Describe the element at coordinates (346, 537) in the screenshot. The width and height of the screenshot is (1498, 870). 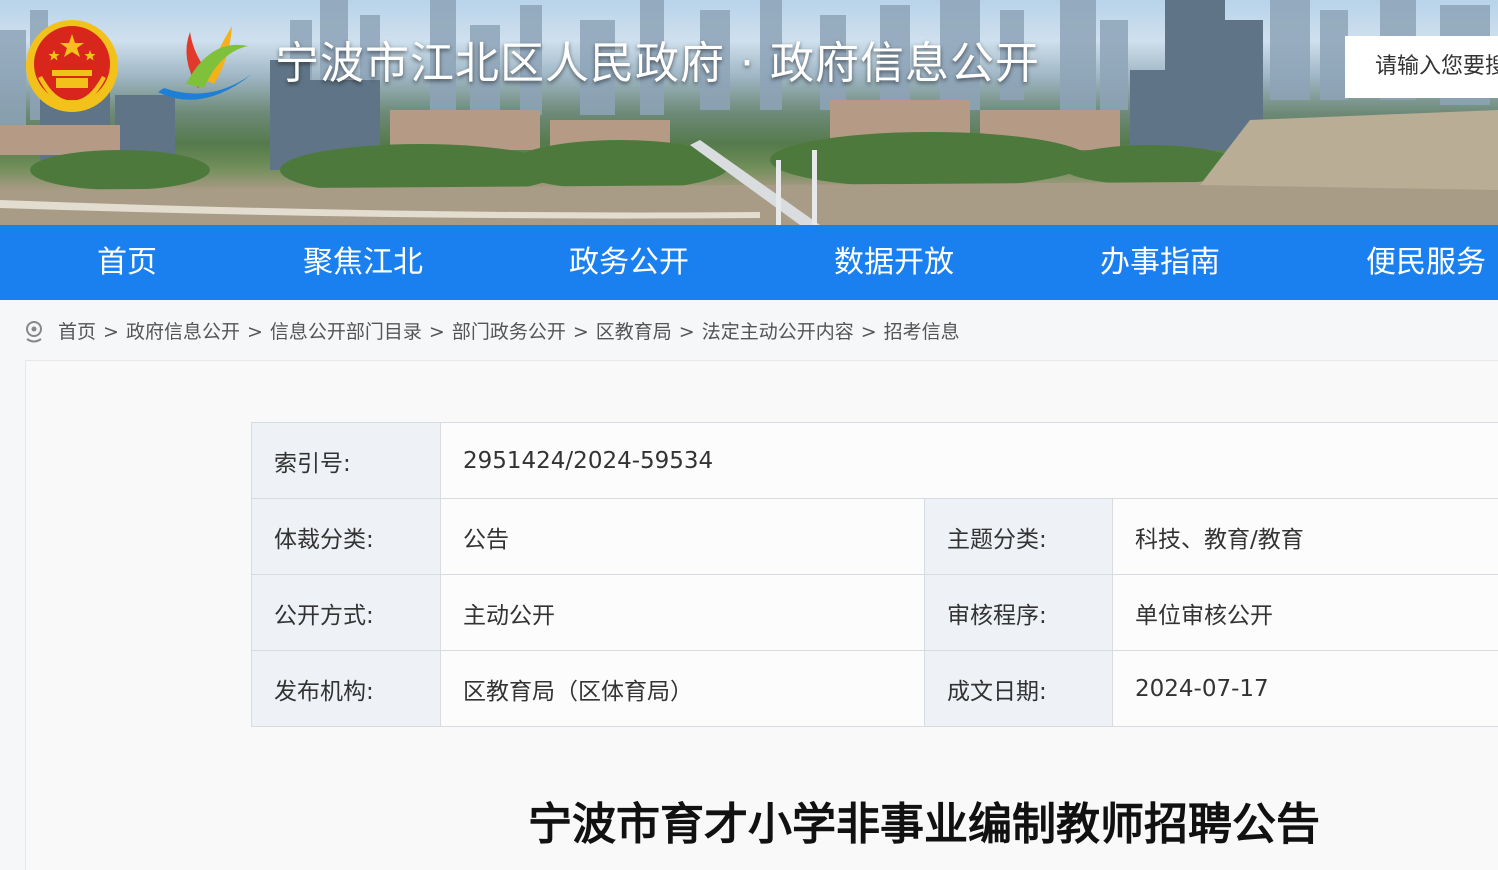
I see `genre-label: 体裁分类:` at that location.